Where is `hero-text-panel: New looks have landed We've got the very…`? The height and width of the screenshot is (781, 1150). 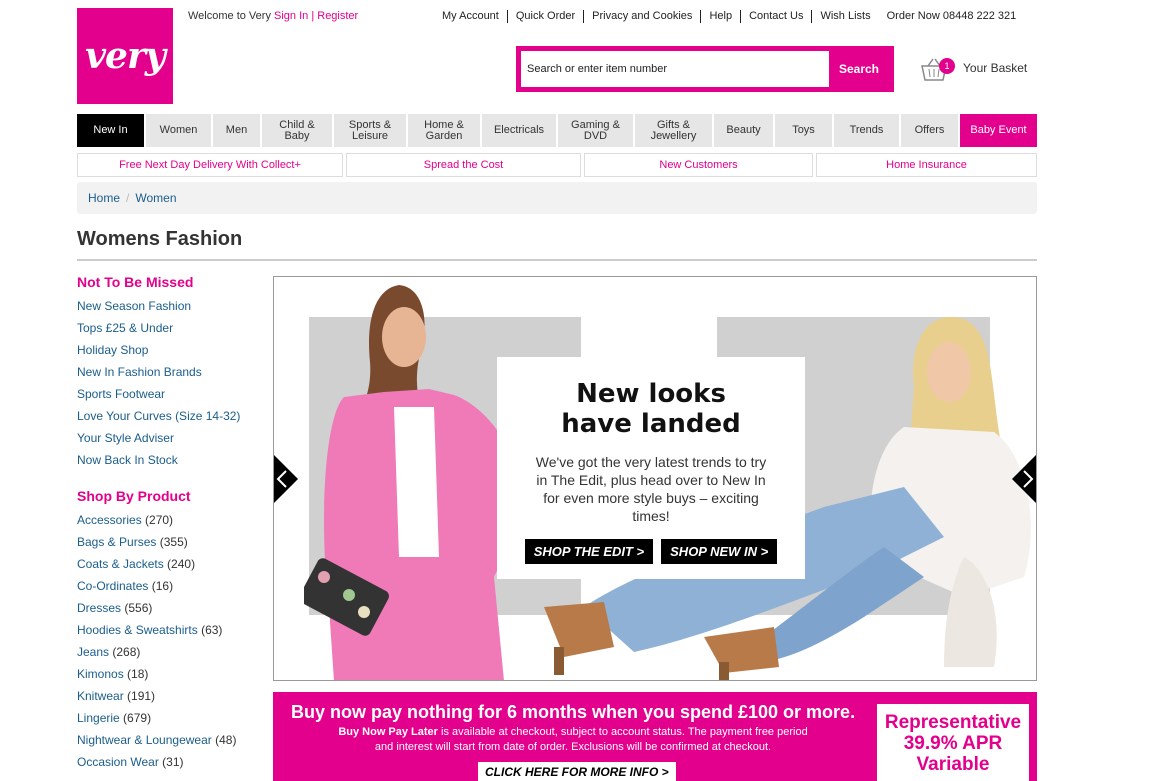
hero-text-panel: New looks have landed We've got the very… is located at coordinates (651, 468).